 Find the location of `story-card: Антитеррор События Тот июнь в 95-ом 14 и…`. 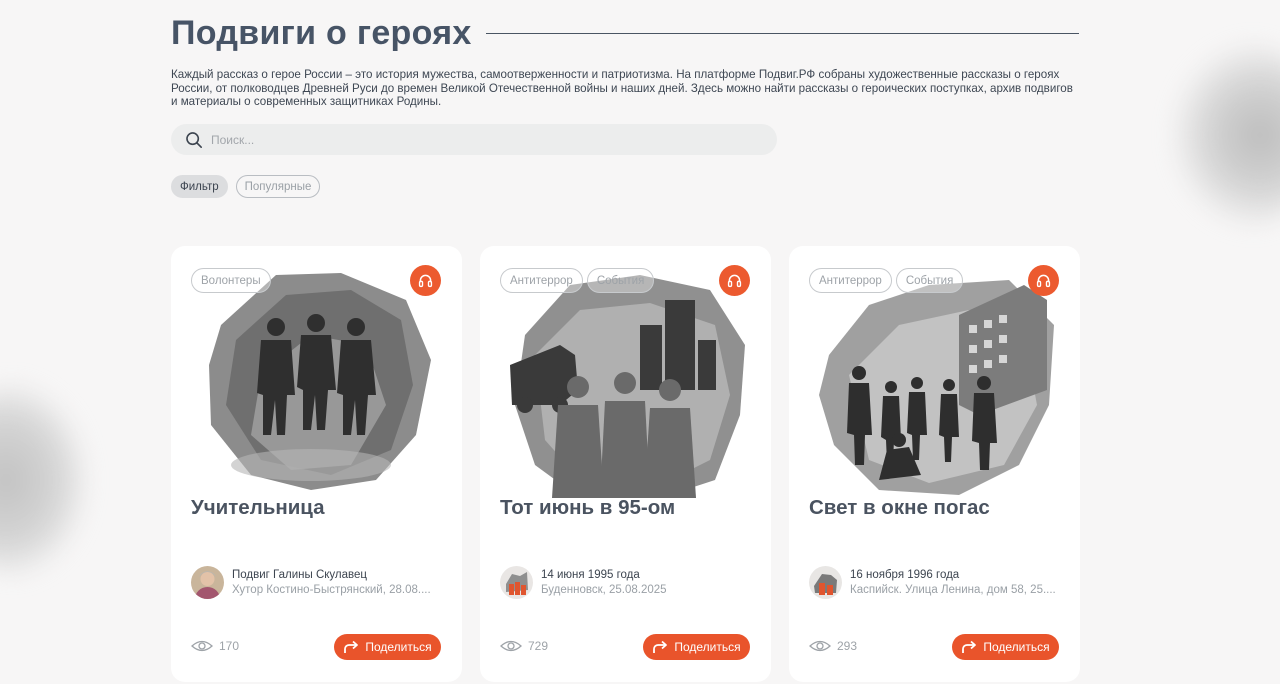

story-card: Антитеррор События Тот июнь в 95-ом 14 и… is located at coordinates (625, 464).